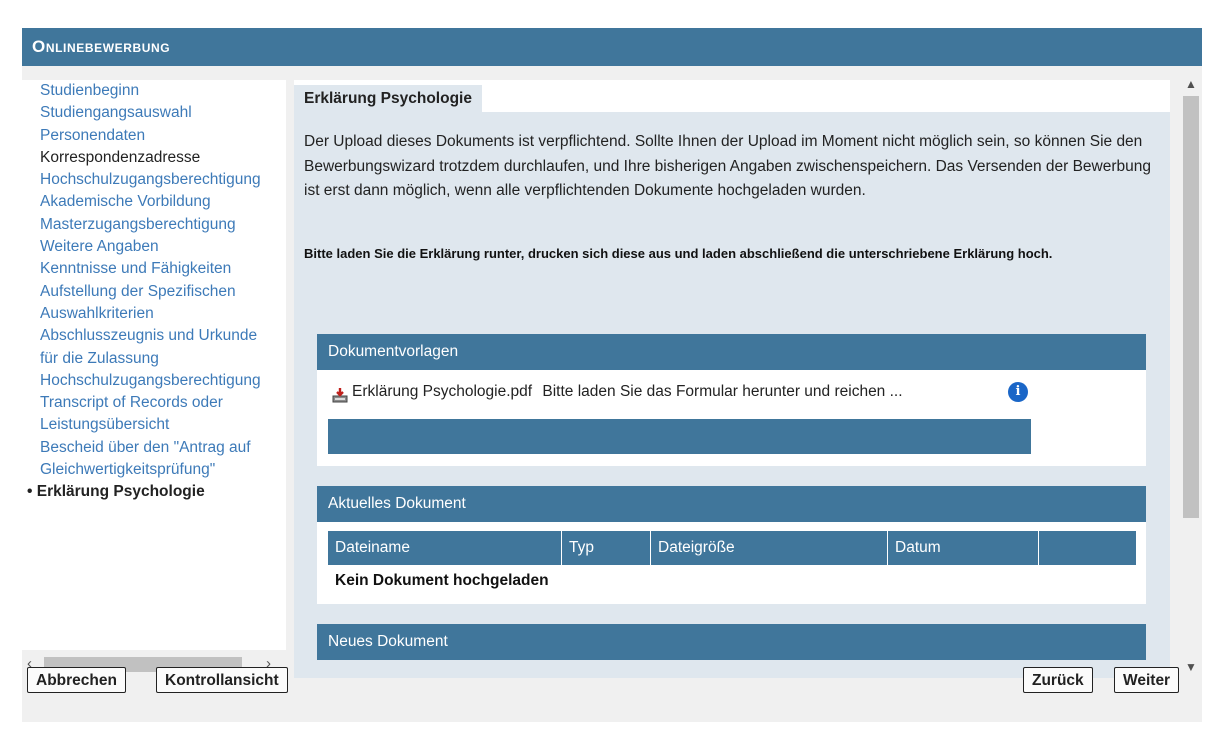  Describe the element at coordinates (163, 269) in the screenshot. I see `nav-item: Kenntnisse und Fähigkeiten` at that location.